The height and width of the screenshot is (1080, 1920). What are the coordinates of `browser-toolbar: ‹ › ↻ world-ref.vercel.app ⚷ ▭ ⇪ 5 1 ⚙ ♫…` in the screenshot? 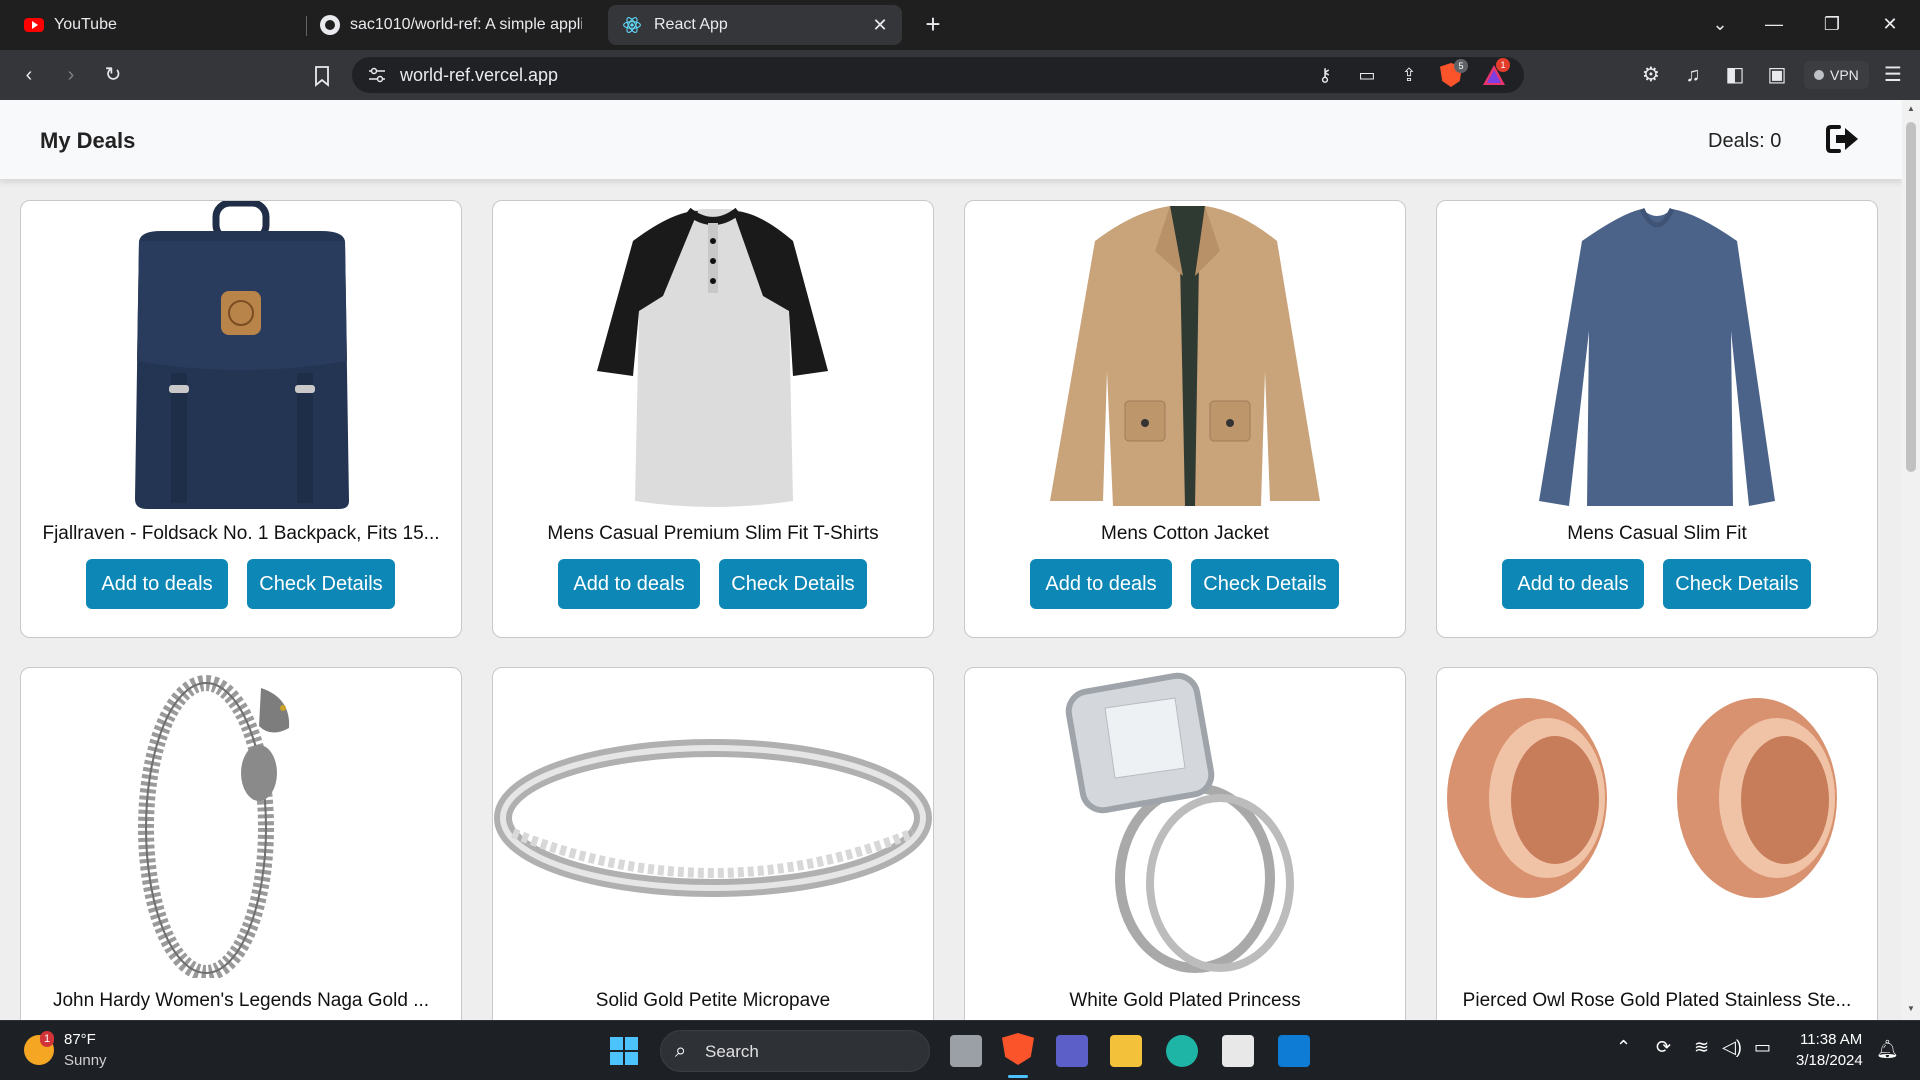 It's located at (960, 75).